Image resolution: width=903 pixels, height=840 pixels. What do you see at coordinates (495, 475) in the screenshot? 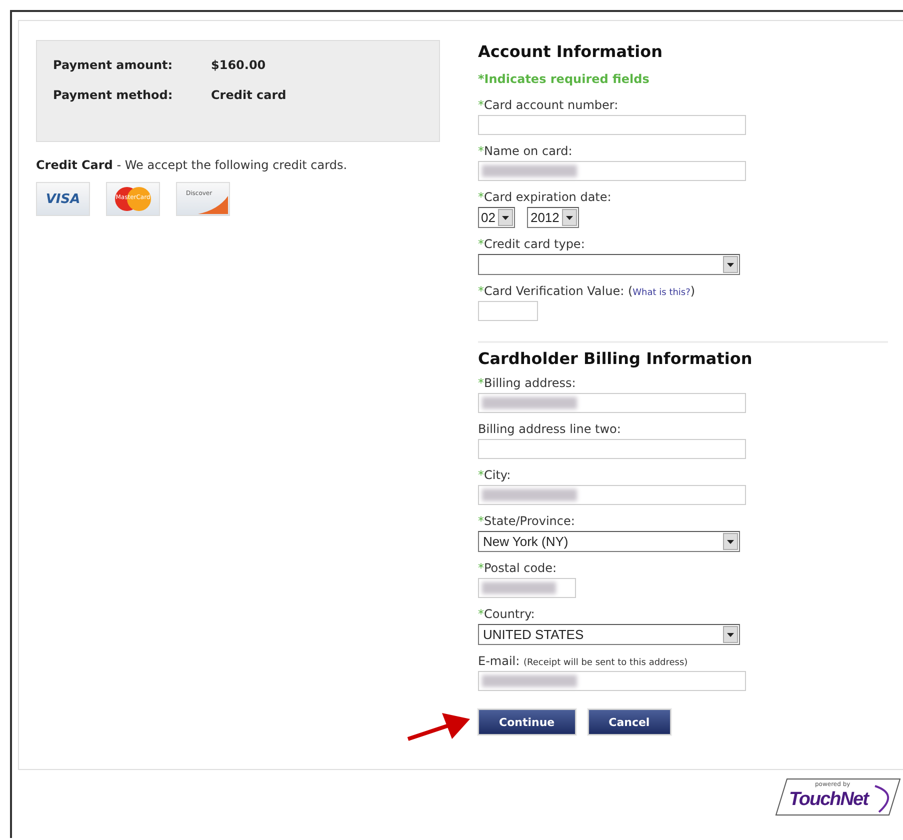
I see `field-label: *City:` at bounding box center [495, 475].